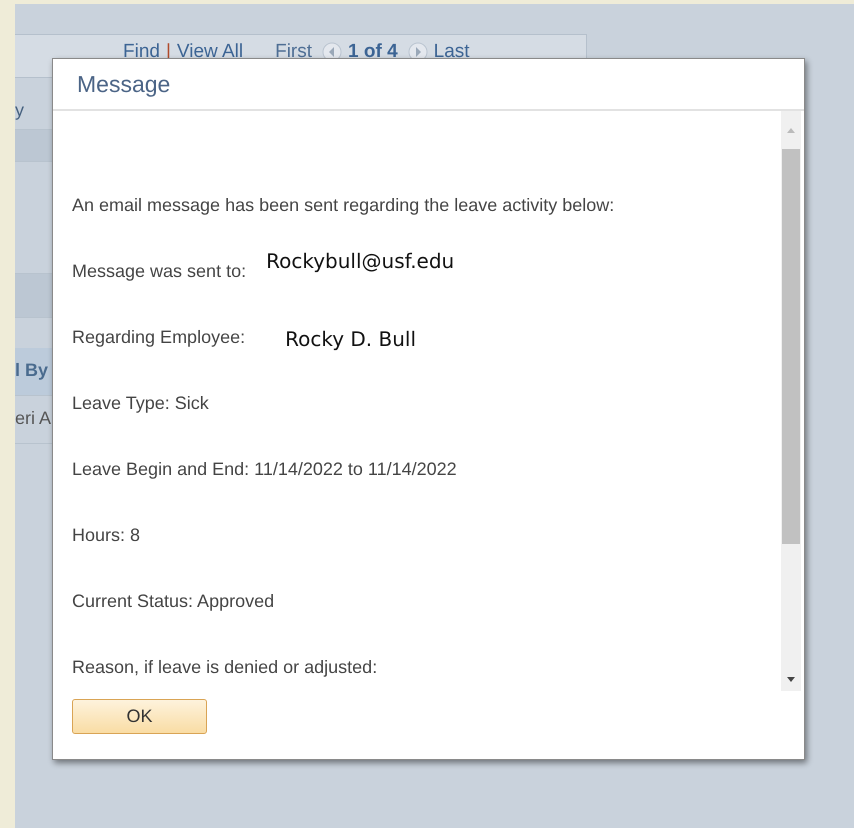 The image size is (854, 828). Describe the element at coordinates (360, 261) in the screenshot. I see `field-value: Rockybull@usf.edu` at that location.